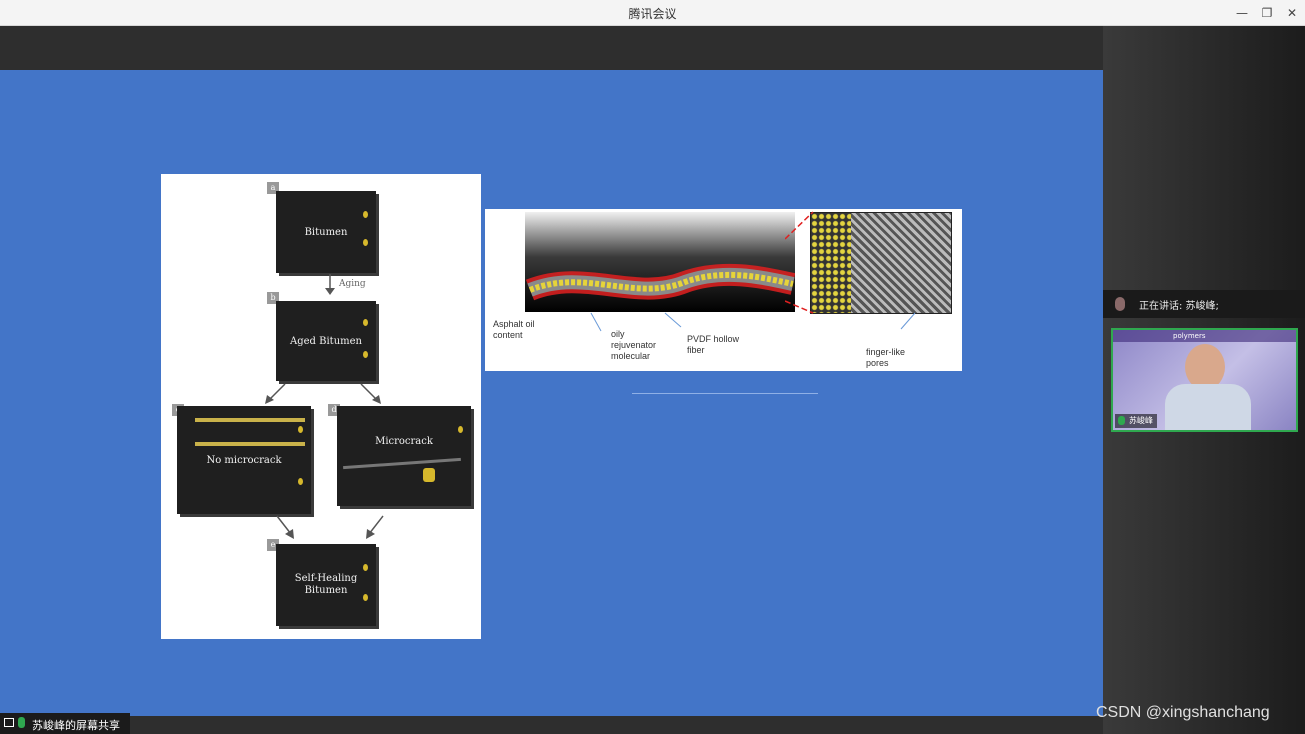 This screenshot has width=1305, height=734. What do you see at coordinates (1179, 306) in the screenshot?
I see `speaking-label: 正在讲话: 苏峻峰;` at bounding box center [1179, 306].